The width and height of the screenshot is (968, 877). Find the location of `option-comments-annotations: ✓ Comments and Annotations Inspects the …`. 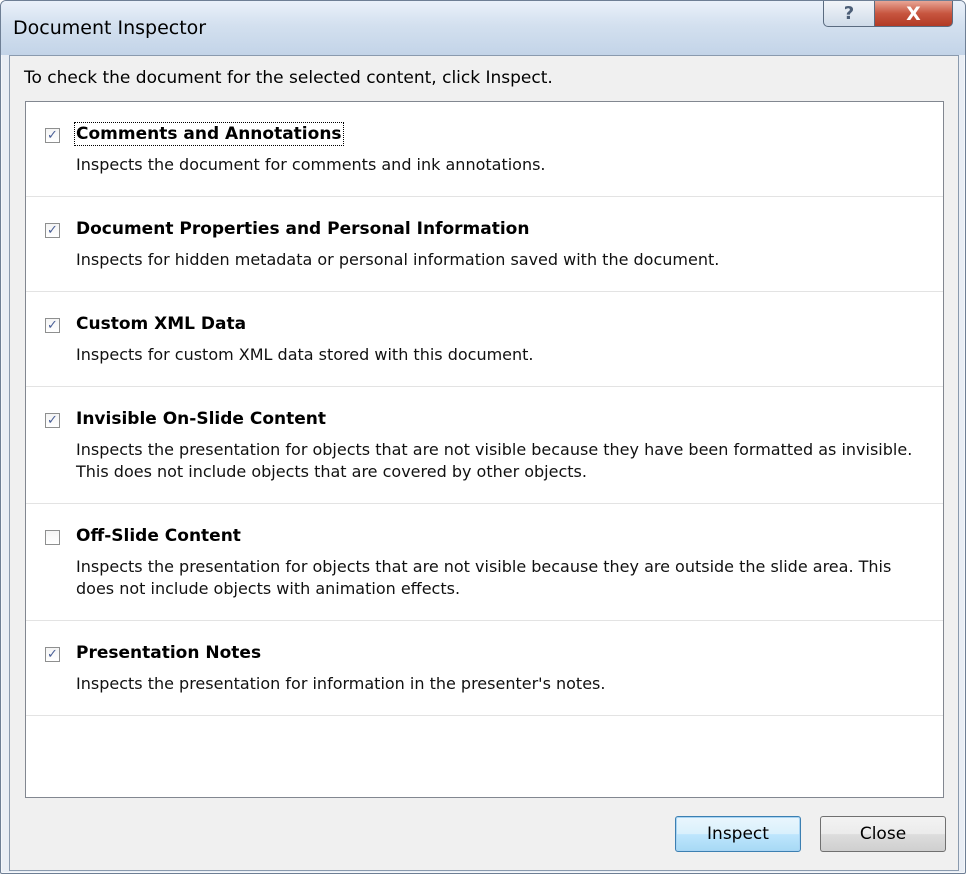

option-comments-annotations: ✓ Comments and Annotations Inspects the … is located at coordinates (484, 149).